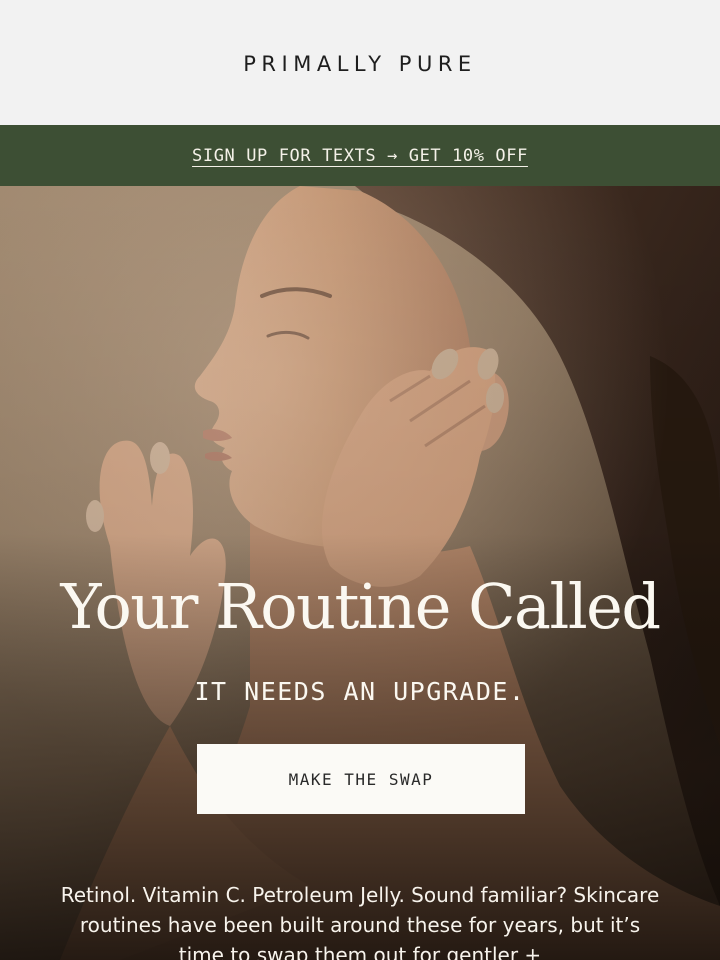  I want to click on hero-title: Your Routine Called, so click(360, 606).